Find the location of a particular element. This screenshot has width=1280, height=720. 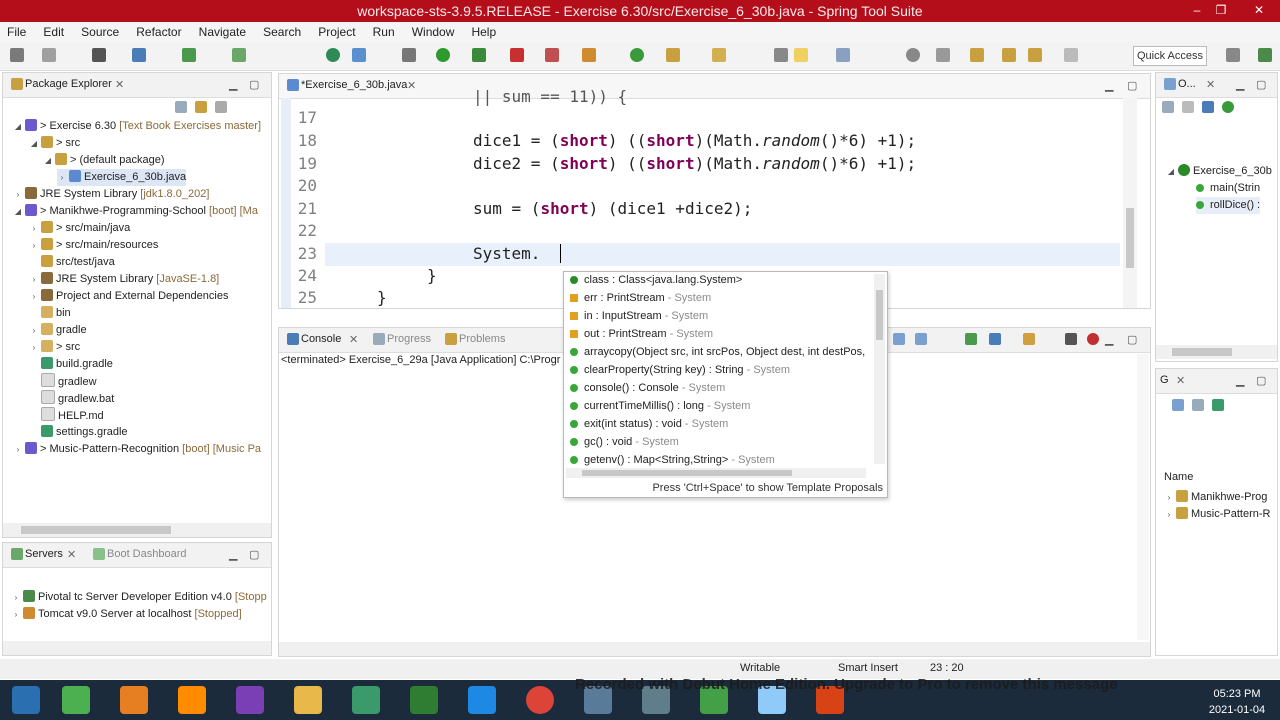

spring-icon is located at coordinates (189, 55).